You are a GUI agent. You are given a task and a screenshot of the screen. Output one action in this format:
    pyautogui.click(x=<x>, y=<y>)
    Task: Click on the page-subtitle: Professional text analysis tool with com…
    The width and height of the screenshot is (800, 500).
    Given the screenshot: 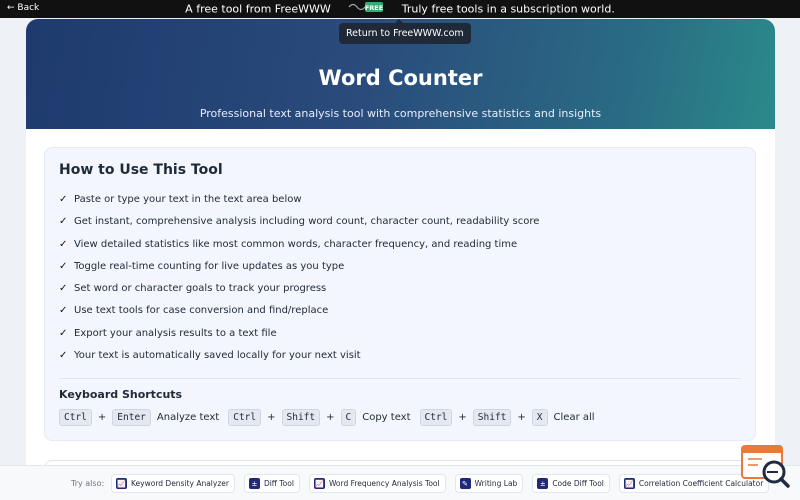 What is the action you would take?
    pyautogui.click(x=400, y=113)
    